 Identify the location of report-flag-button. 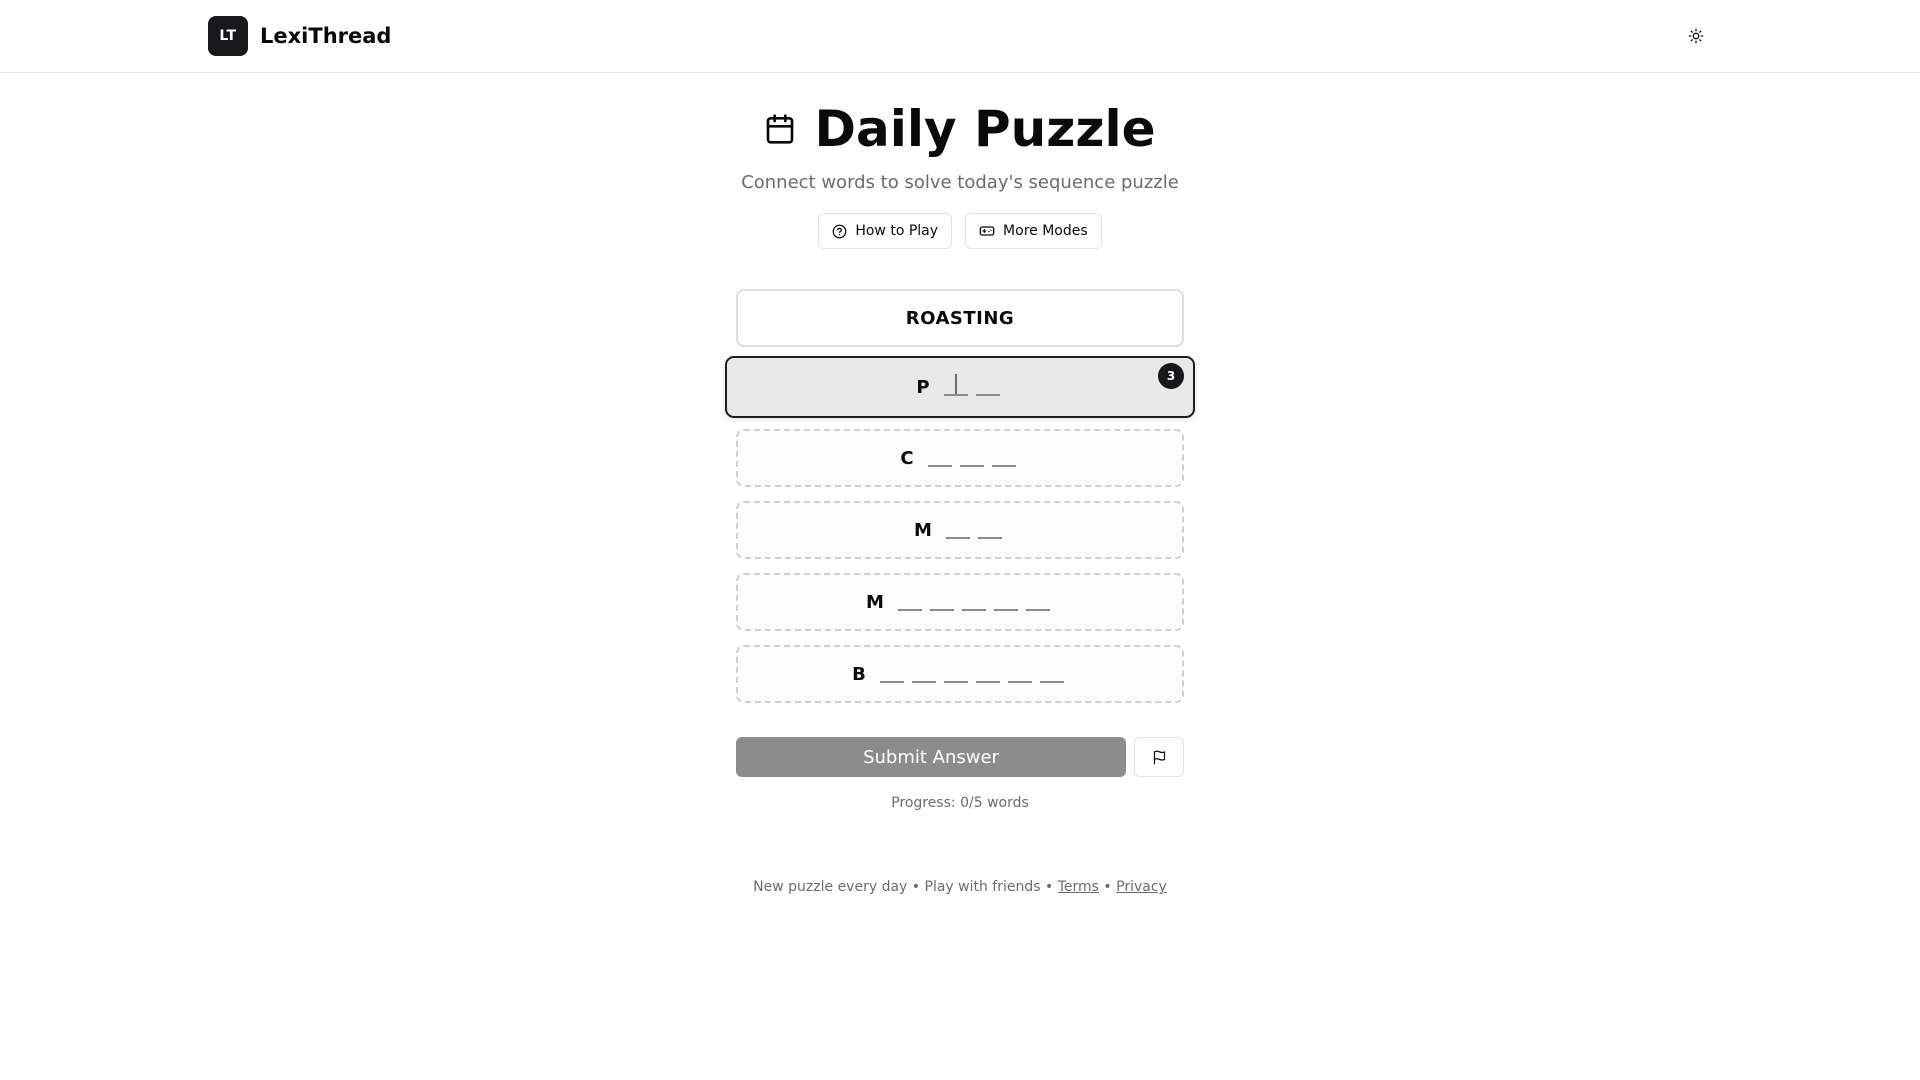
(1159, 757).